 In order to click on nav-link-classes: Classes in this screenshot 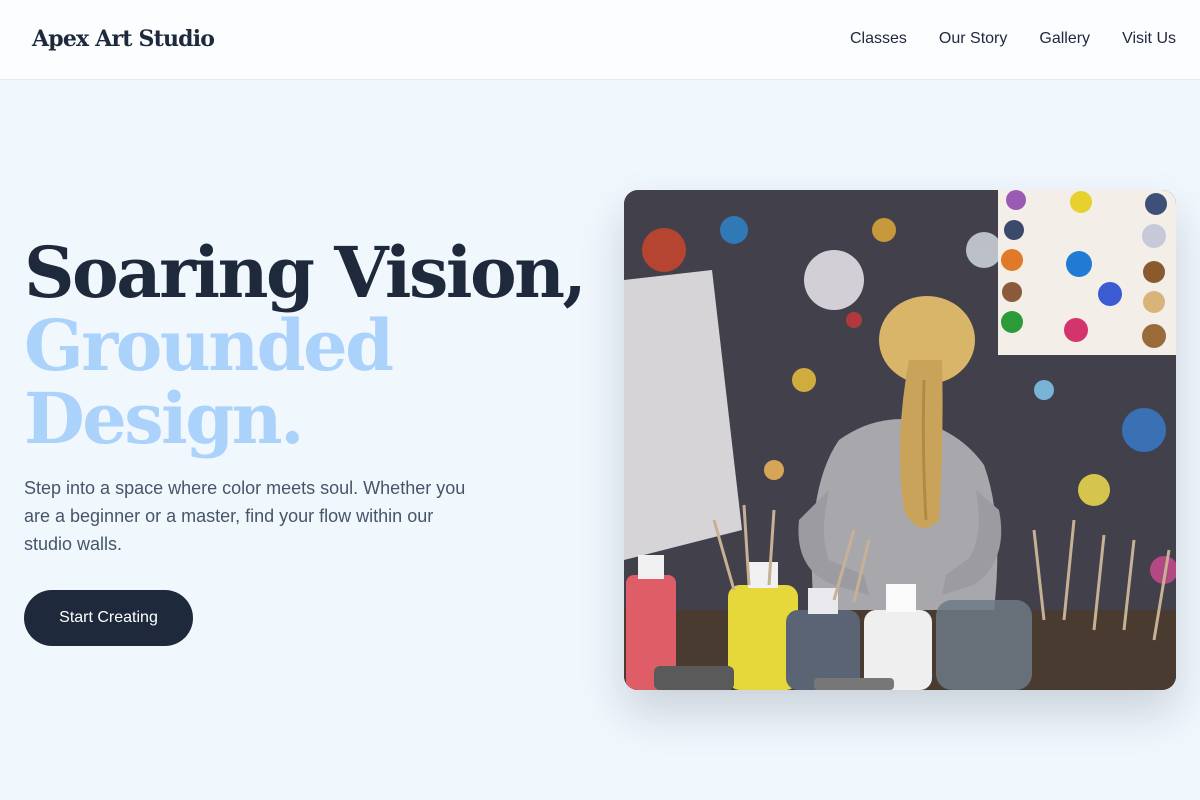, I will do `click(878, 39)`.